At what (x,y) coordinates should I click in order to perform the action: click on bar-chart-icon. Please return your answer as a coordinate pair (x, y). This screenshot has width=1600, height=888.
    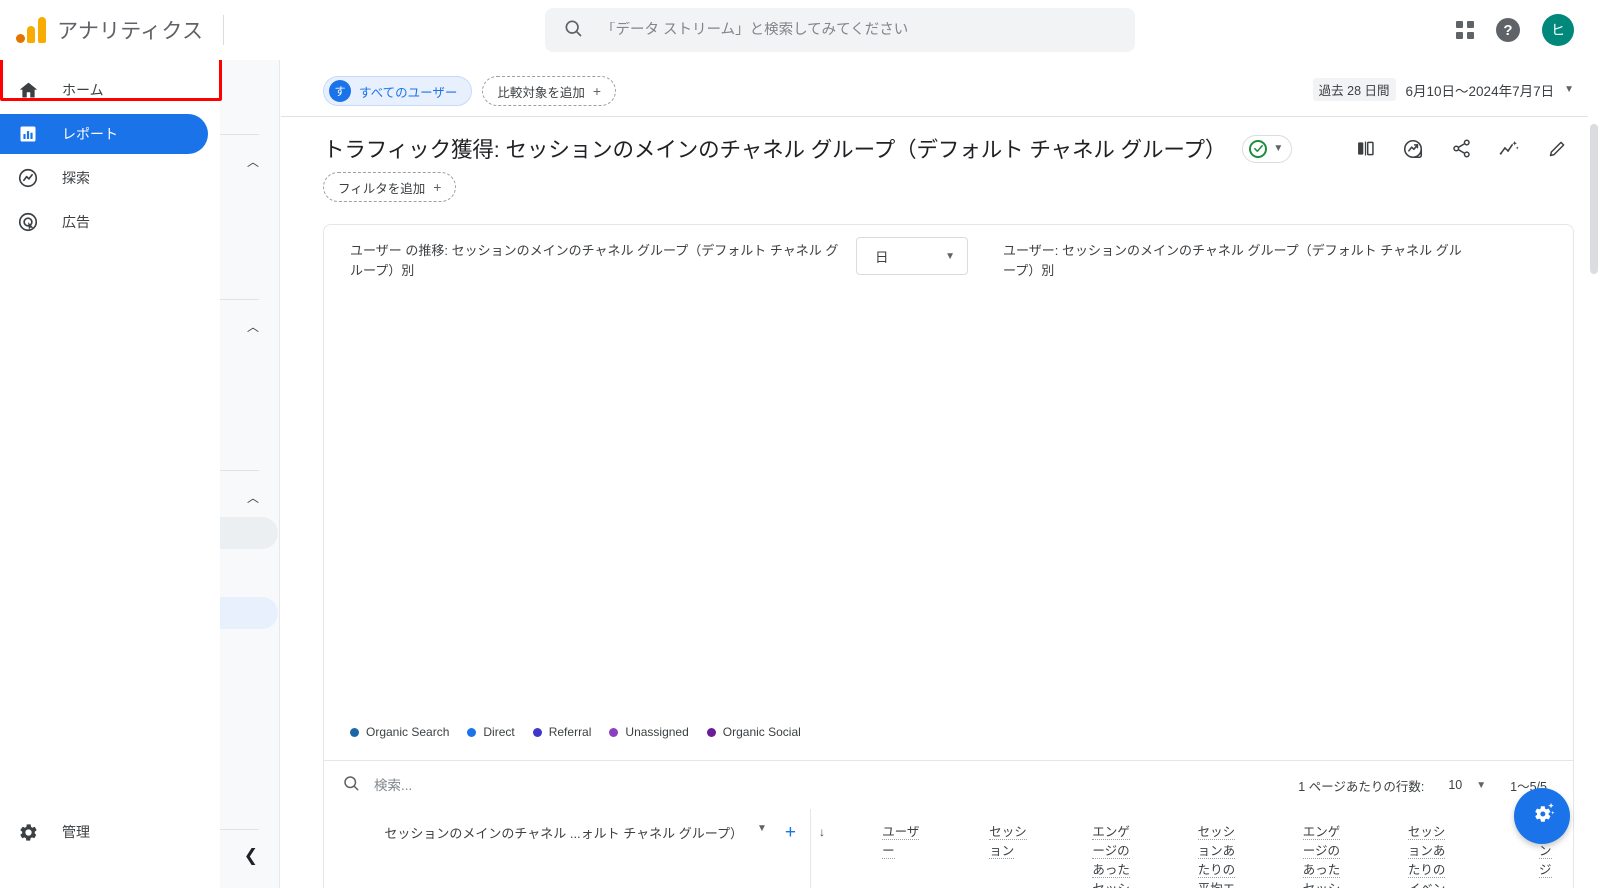
    Looking at the image, I should click on (28, 134).